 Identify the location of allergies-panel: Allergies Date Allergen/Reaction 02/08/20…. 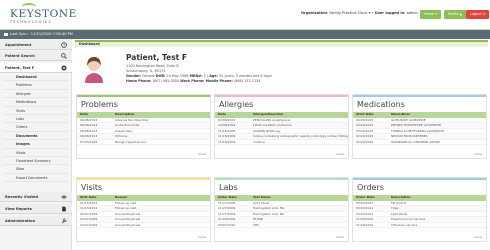
(281, 126).